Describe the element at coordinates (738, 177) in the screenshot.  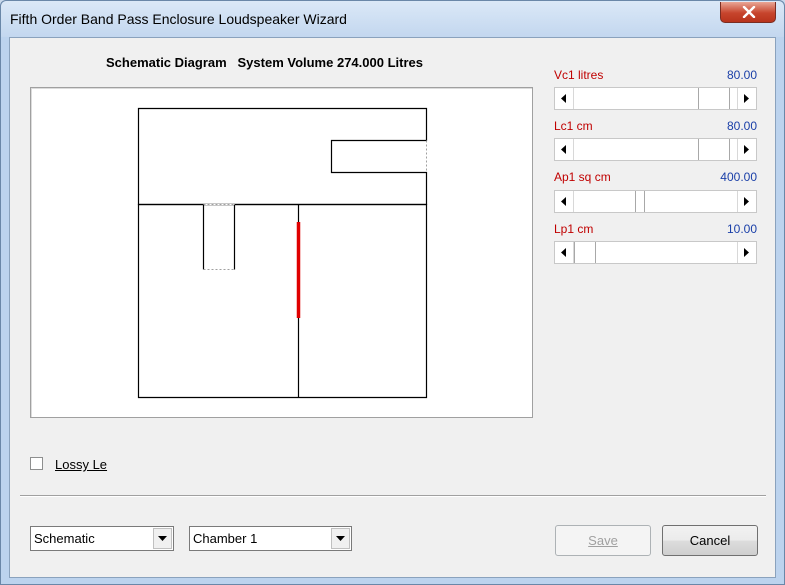
I see `param-value-ap1: 400.00` at that location.